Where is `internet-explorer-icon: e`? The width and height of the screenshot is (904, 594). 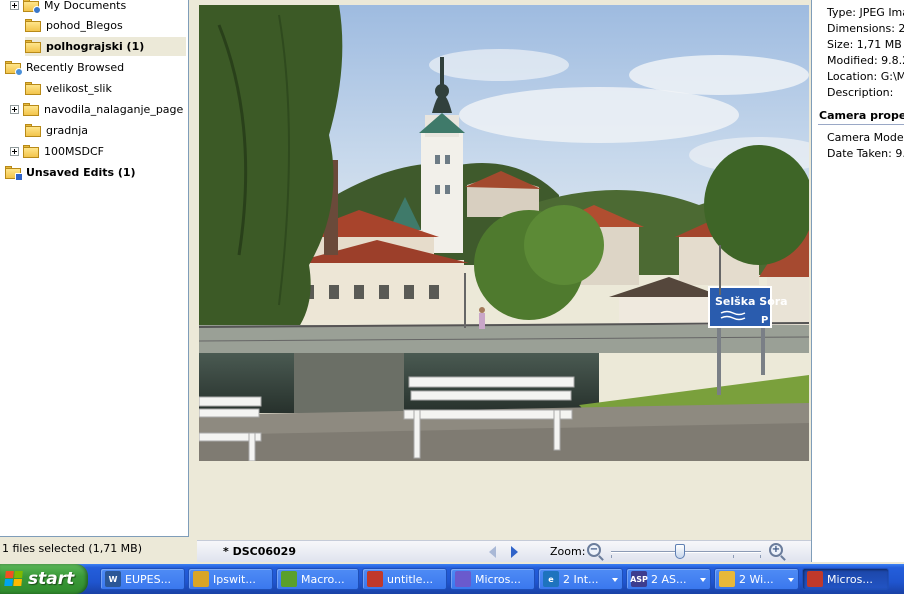 internet-explorer-icon: e is located at coordinates (551, 579).